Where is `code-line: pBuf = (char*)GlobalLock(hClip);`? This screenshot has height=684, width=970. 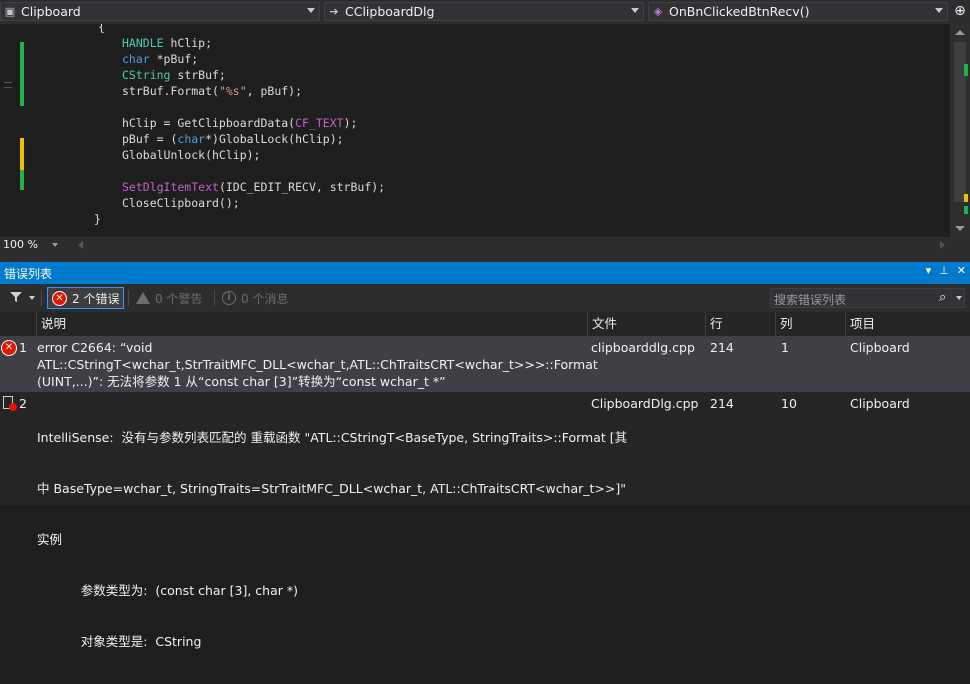 code-line: pBuf = (char*)GlobalLock(hClip); is located at coordinates (212, 139).